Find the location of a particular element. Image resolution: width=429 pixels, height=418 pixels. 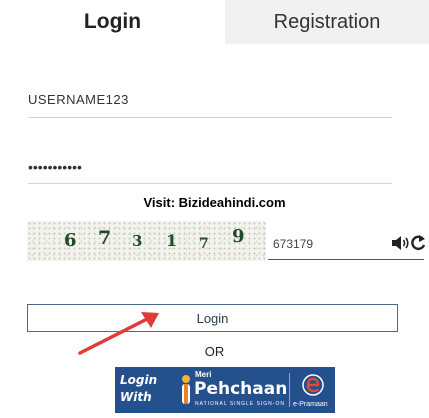

captcha-image: 6 7 3 1 7 9 is located at coordinates (146, 241).